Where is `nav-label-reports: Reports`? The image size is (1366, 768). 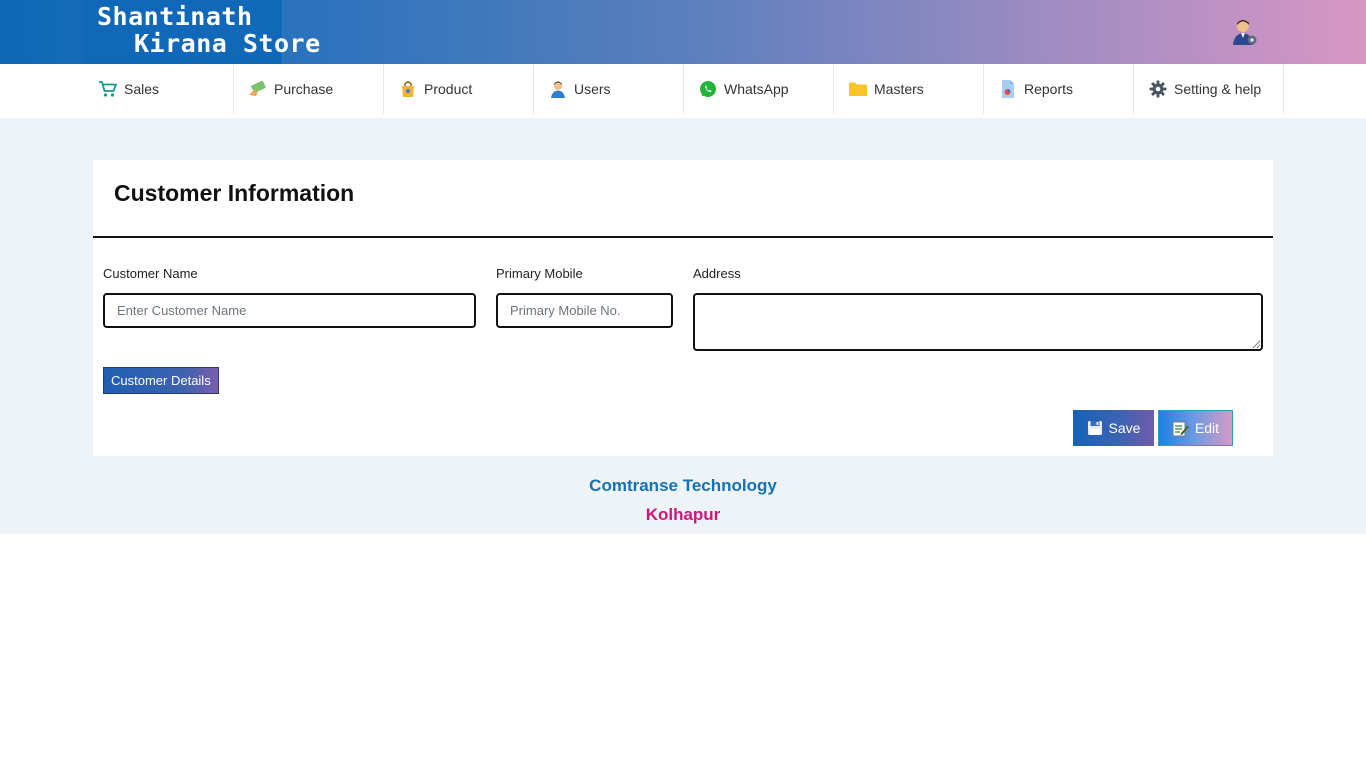 nav-label-reports: Reports is located at coordinates (1049, 89).